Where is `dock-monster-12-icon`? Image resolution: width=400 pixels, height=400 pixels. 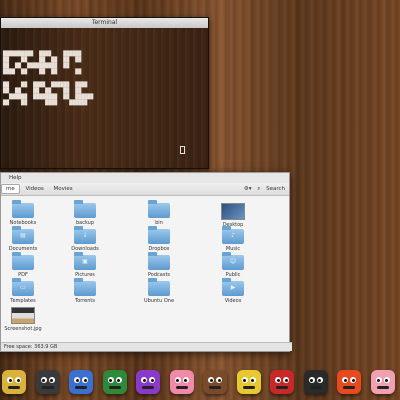
dock-monster-12-icon is located at coordinates (382, 382).